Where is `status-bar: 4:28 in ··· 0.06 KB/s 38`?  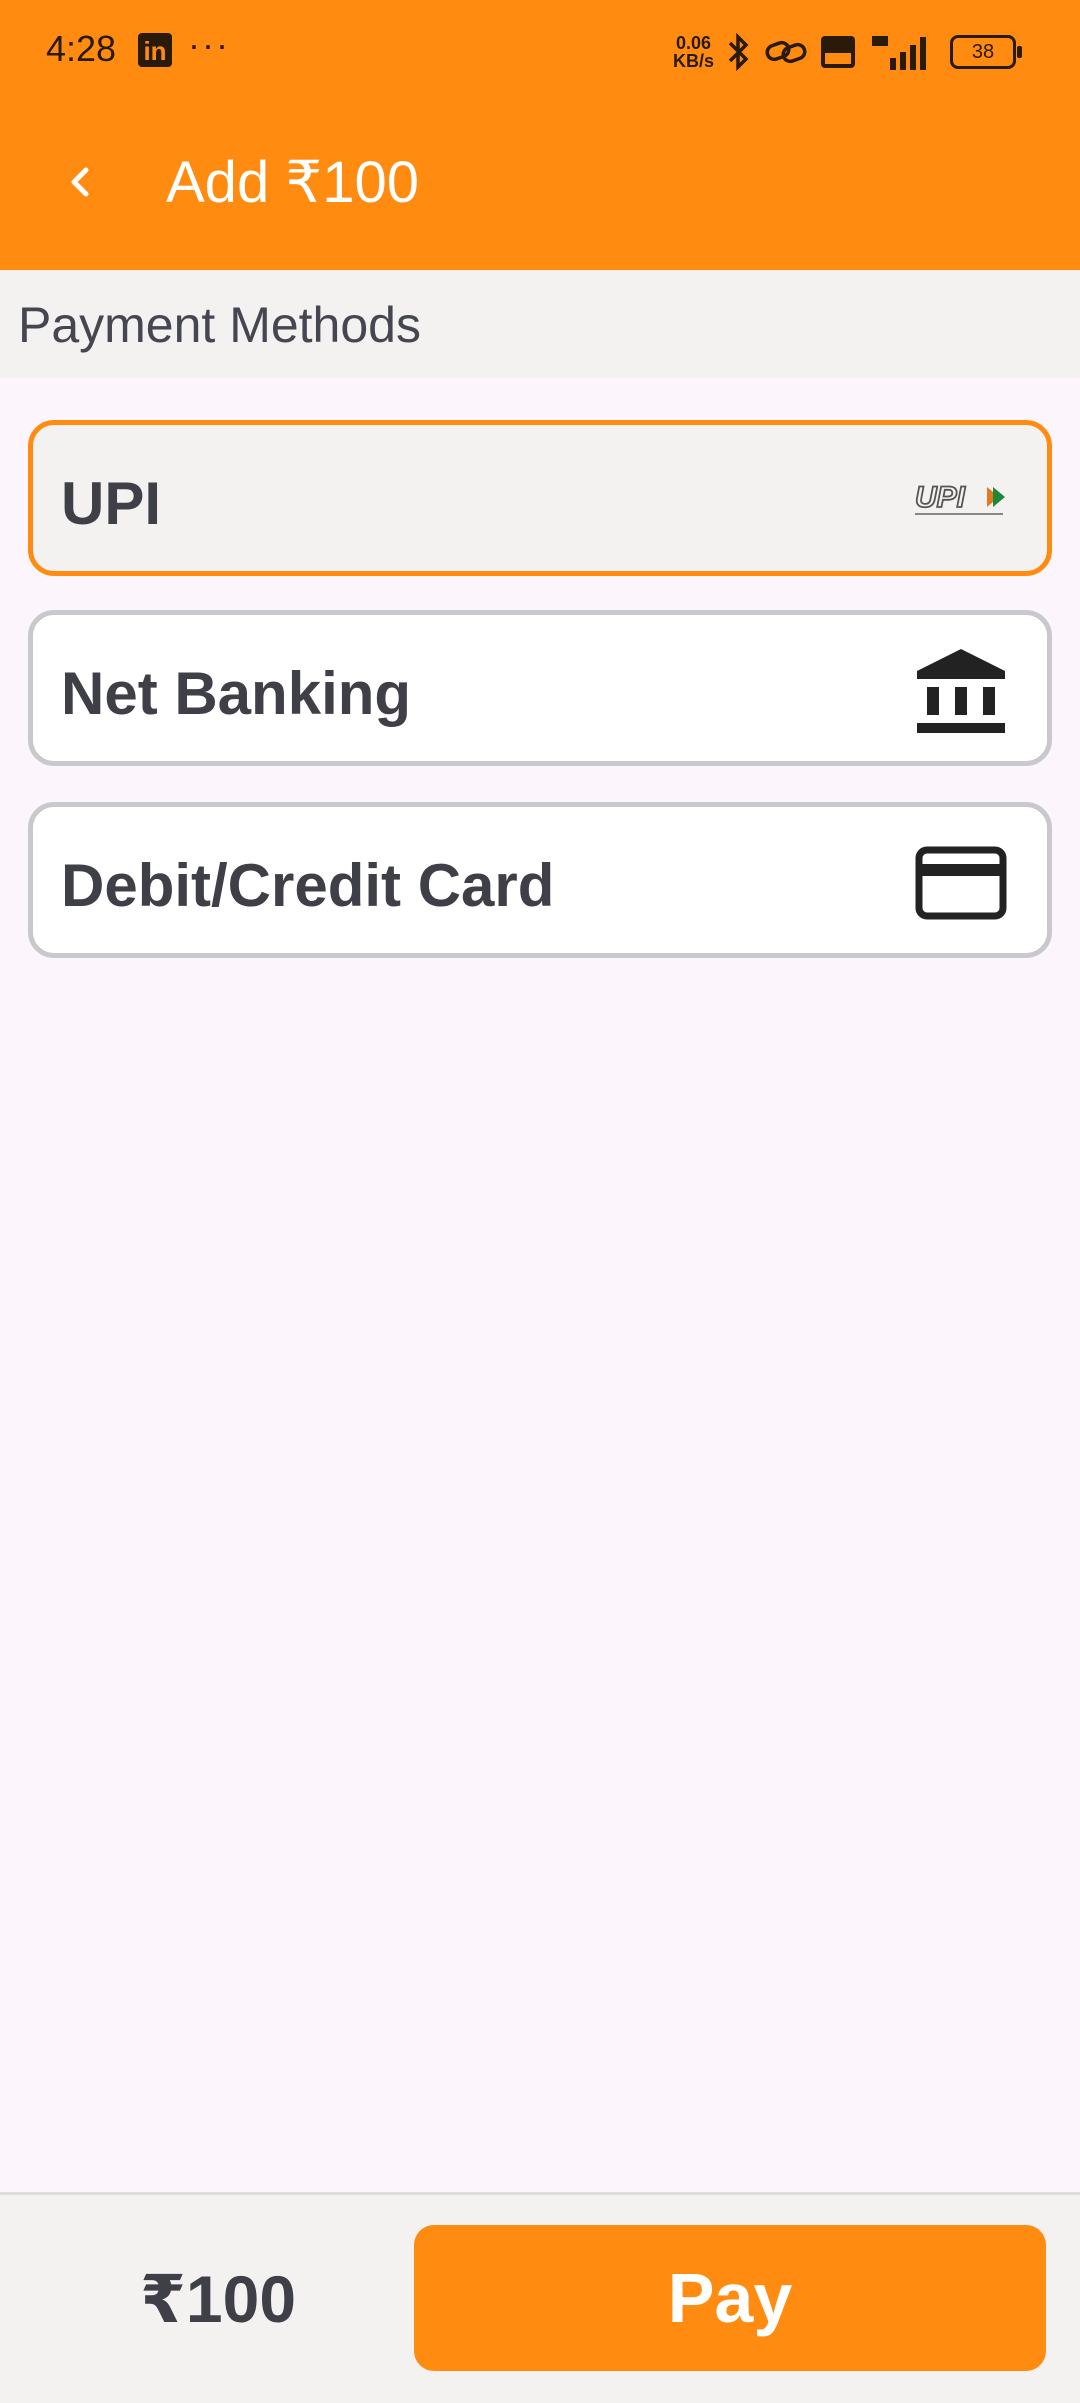 status-bar: 4:28 in ··· 0.06 KB/s 38 is located at coordinates (540, 50).